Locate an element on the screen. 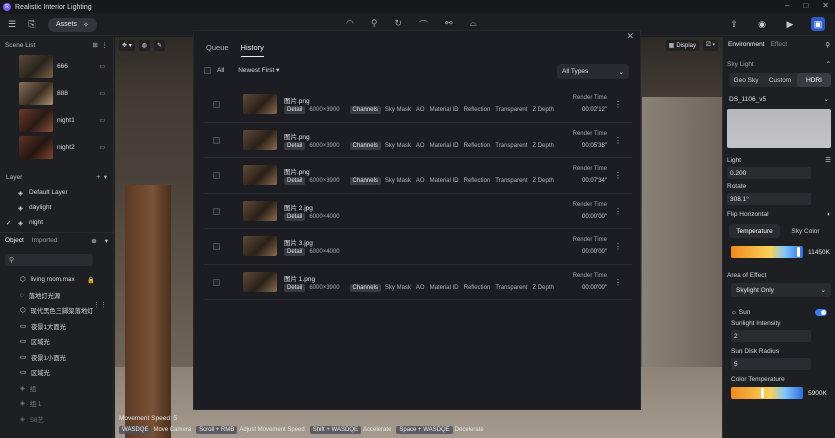 The image size is (835, 438). display-button: ▦ Display is located at coordinates (682, 45).